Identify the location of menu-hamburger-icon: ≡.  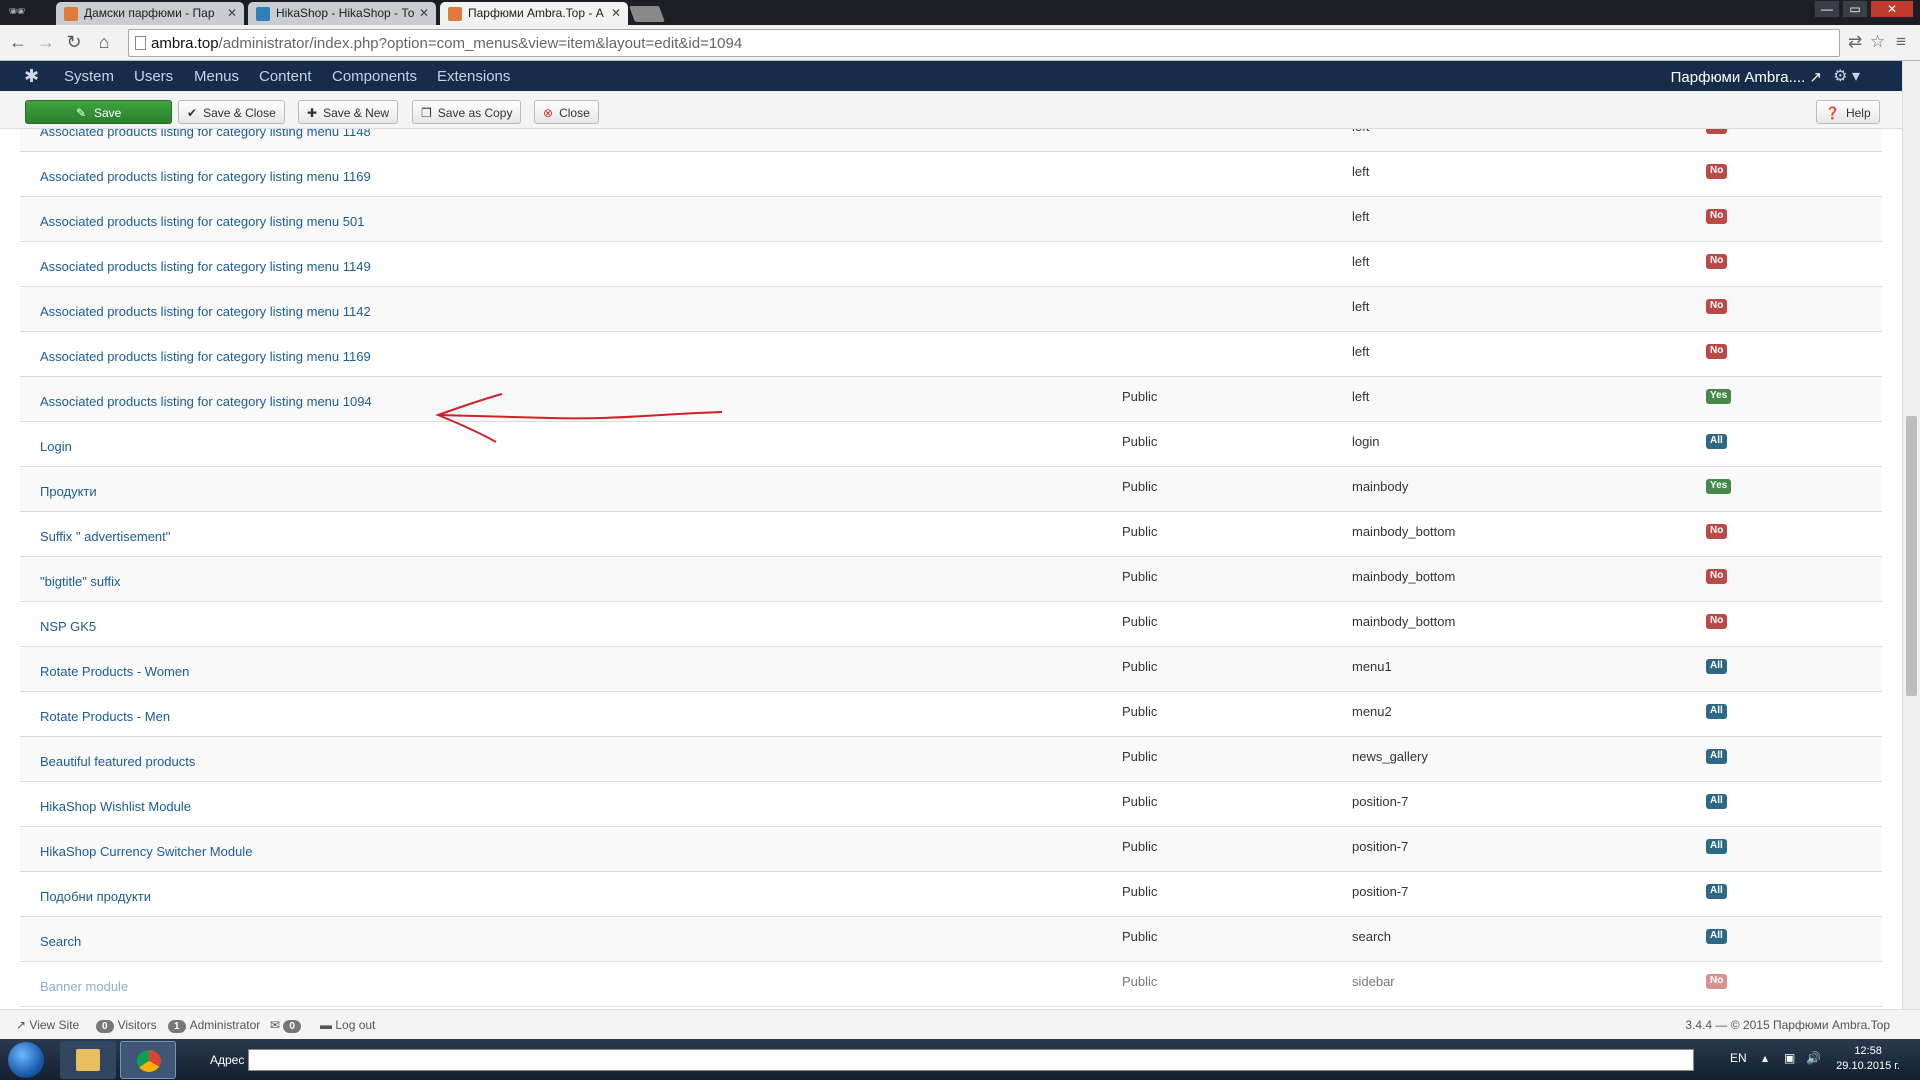
(1901, 42).